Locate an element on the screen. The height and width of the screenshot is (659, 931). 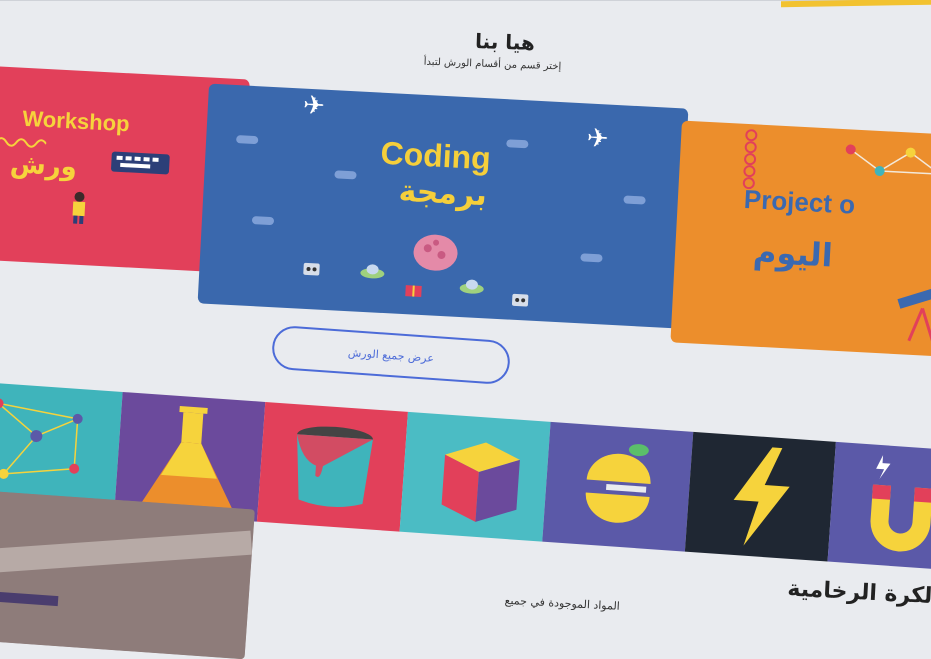
cube-icon is located at coordinates (480, 482).